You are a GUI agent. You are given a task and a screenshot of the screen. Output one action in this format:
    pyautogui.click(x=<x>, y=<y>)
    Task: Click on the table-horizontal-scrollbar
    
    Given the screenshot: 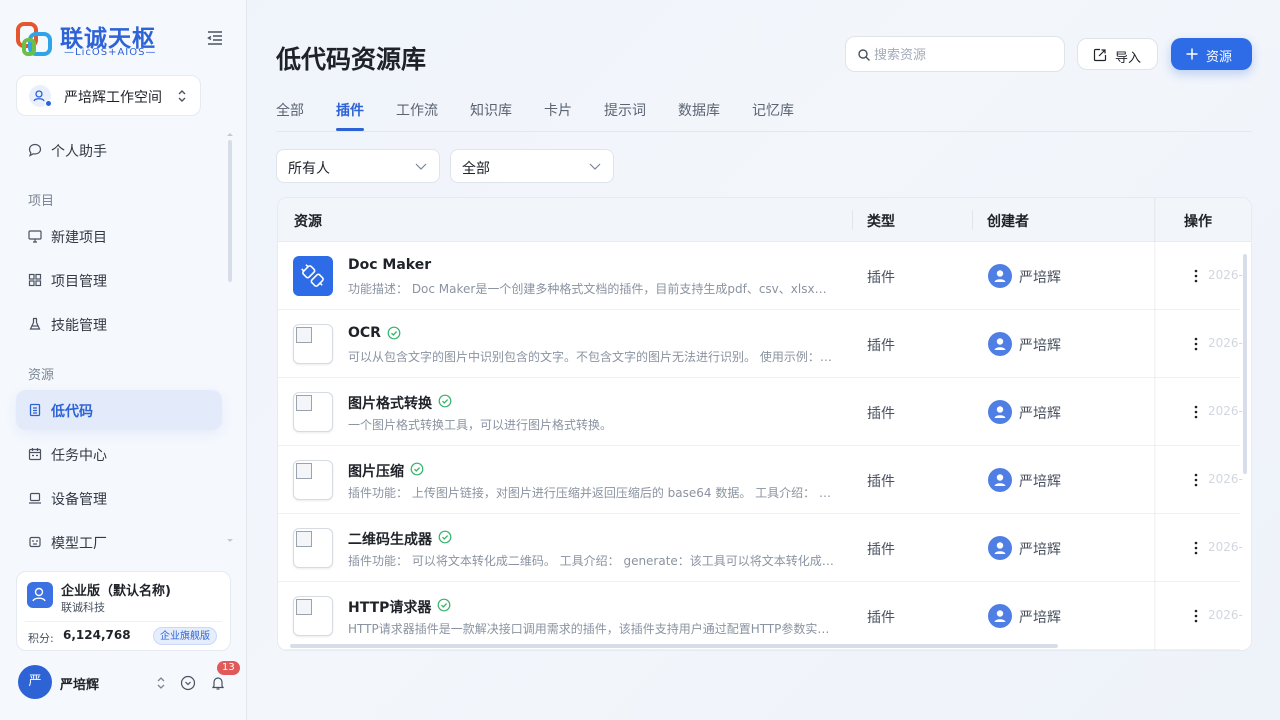 What is the action you would take?
    pyautogui.click(x=674, y=646)
    